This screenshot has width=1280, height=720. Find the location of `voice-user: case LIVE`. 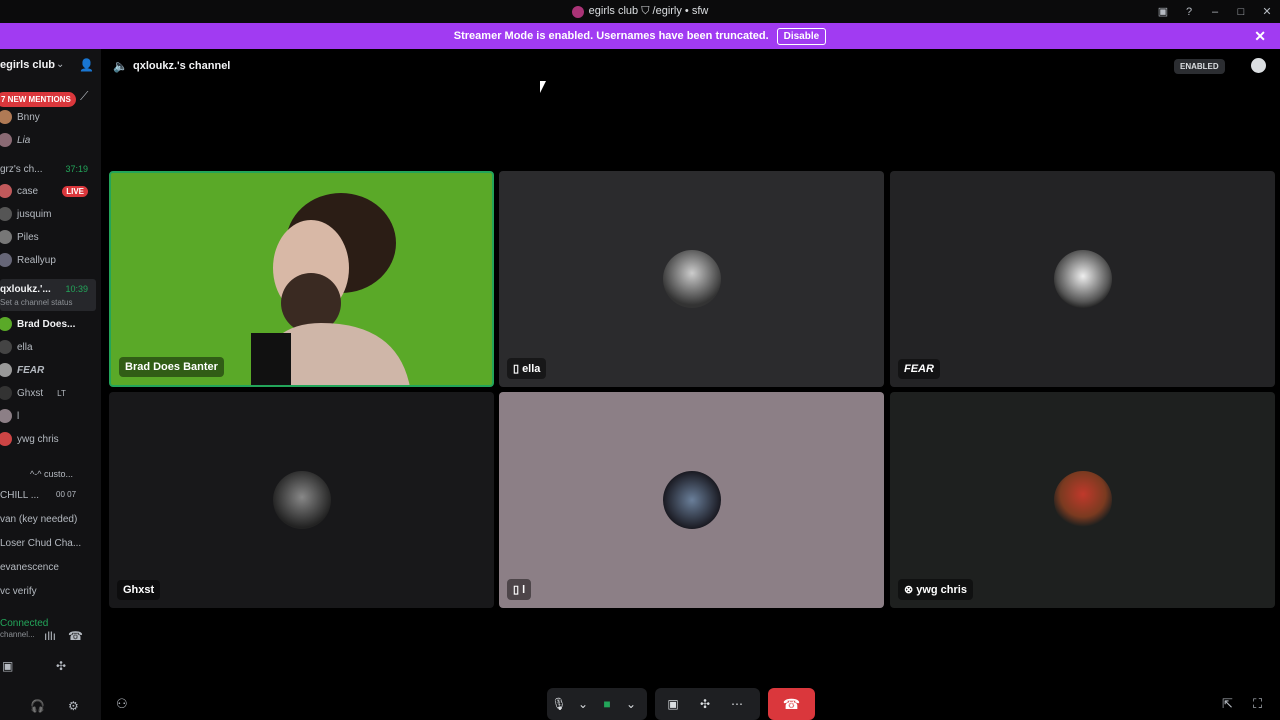

voice-user: case LIVE is located at coordinates (50, 191).